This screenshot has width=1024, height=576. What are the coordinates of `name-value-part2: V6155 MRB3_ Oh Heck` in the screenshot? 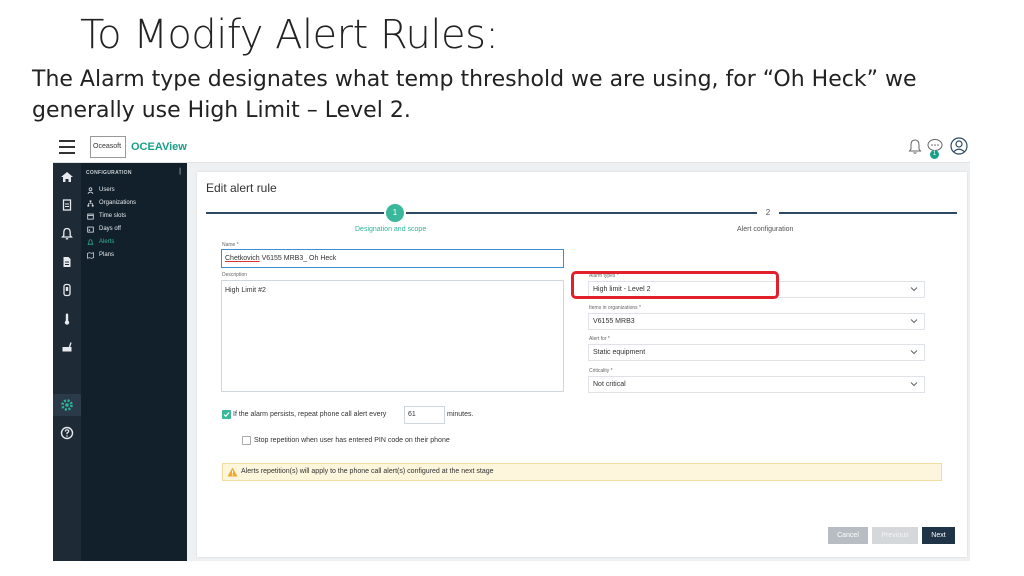 It's located at (298, 258).